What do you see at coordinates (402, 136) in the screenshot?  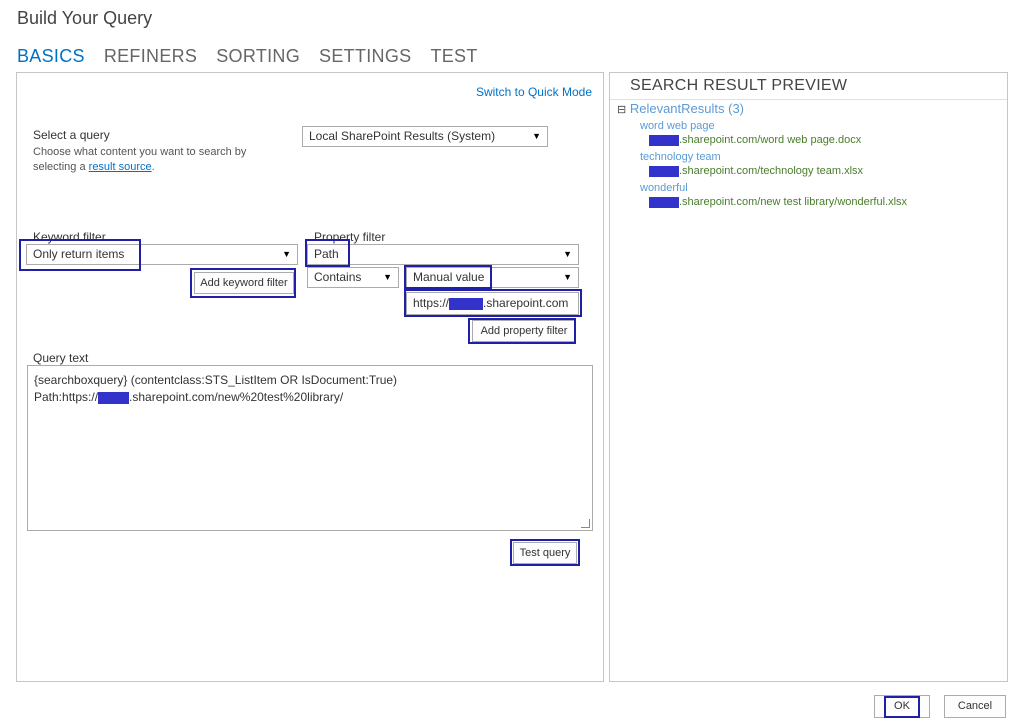 I see `result-source-value: Local SharePoint Results (System)` at bounding box center [402, 136].